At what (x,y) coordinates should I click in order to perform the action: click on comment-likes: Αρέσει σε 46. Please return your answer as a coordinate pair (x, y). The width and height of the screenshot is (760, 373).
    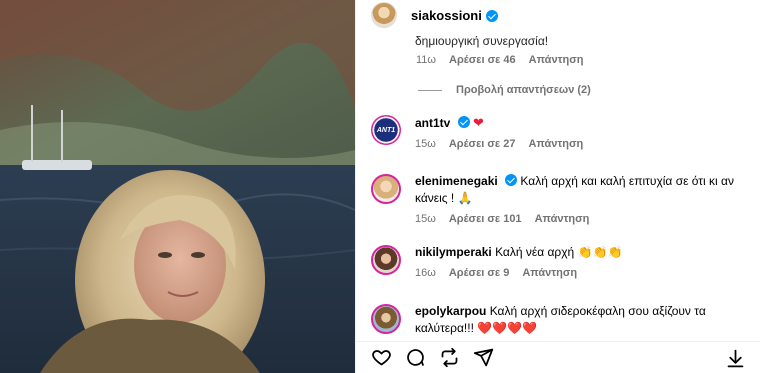
    Looking at the image, I should click on (482, 60).